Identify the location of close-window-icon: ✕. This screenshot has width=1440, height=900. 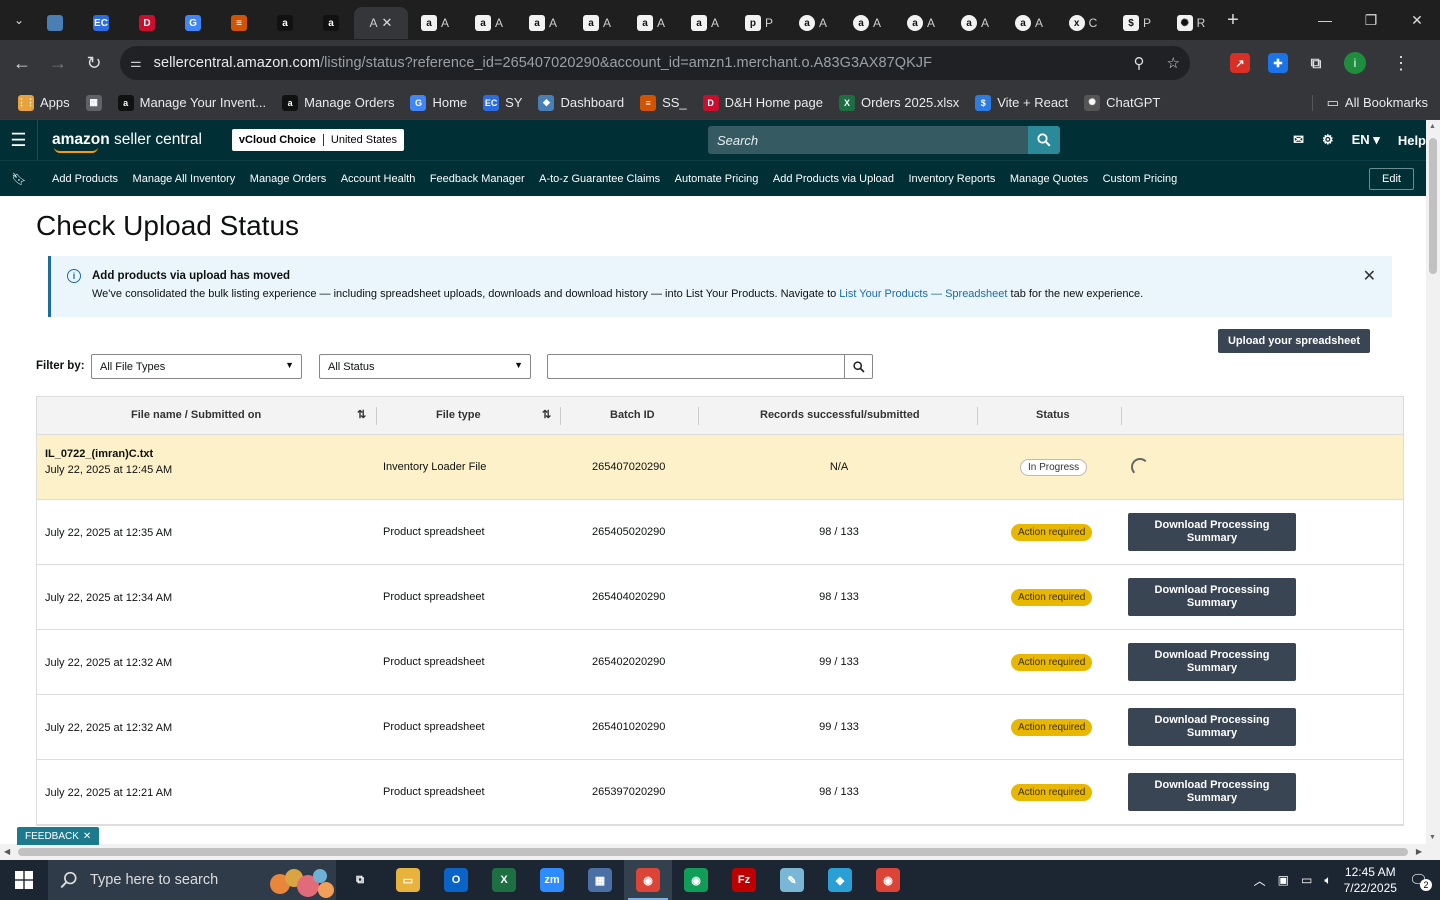
(1417, 20).